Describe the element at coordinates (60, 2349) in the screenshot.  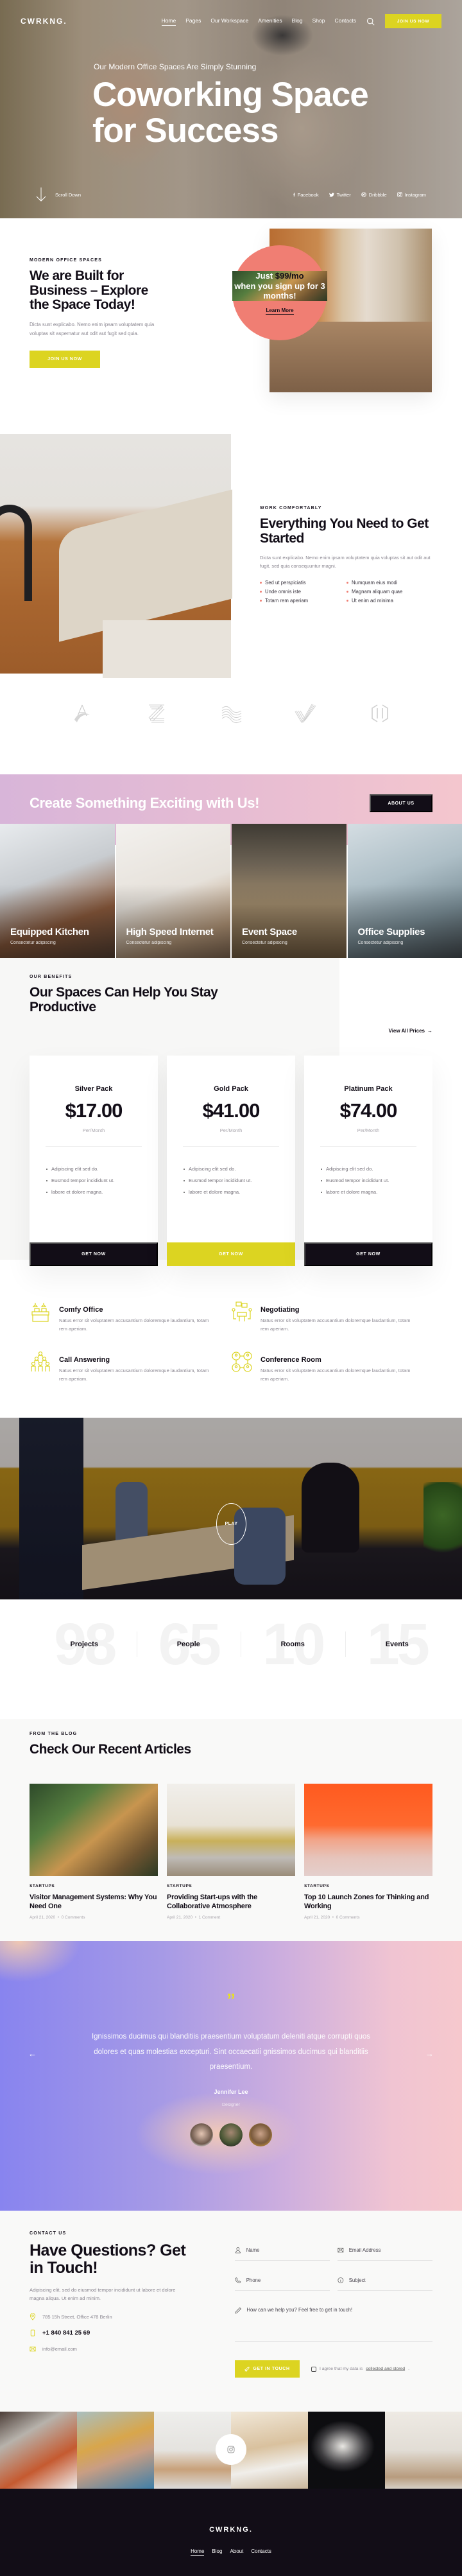
I see `email-text: info@email.com` at that location.